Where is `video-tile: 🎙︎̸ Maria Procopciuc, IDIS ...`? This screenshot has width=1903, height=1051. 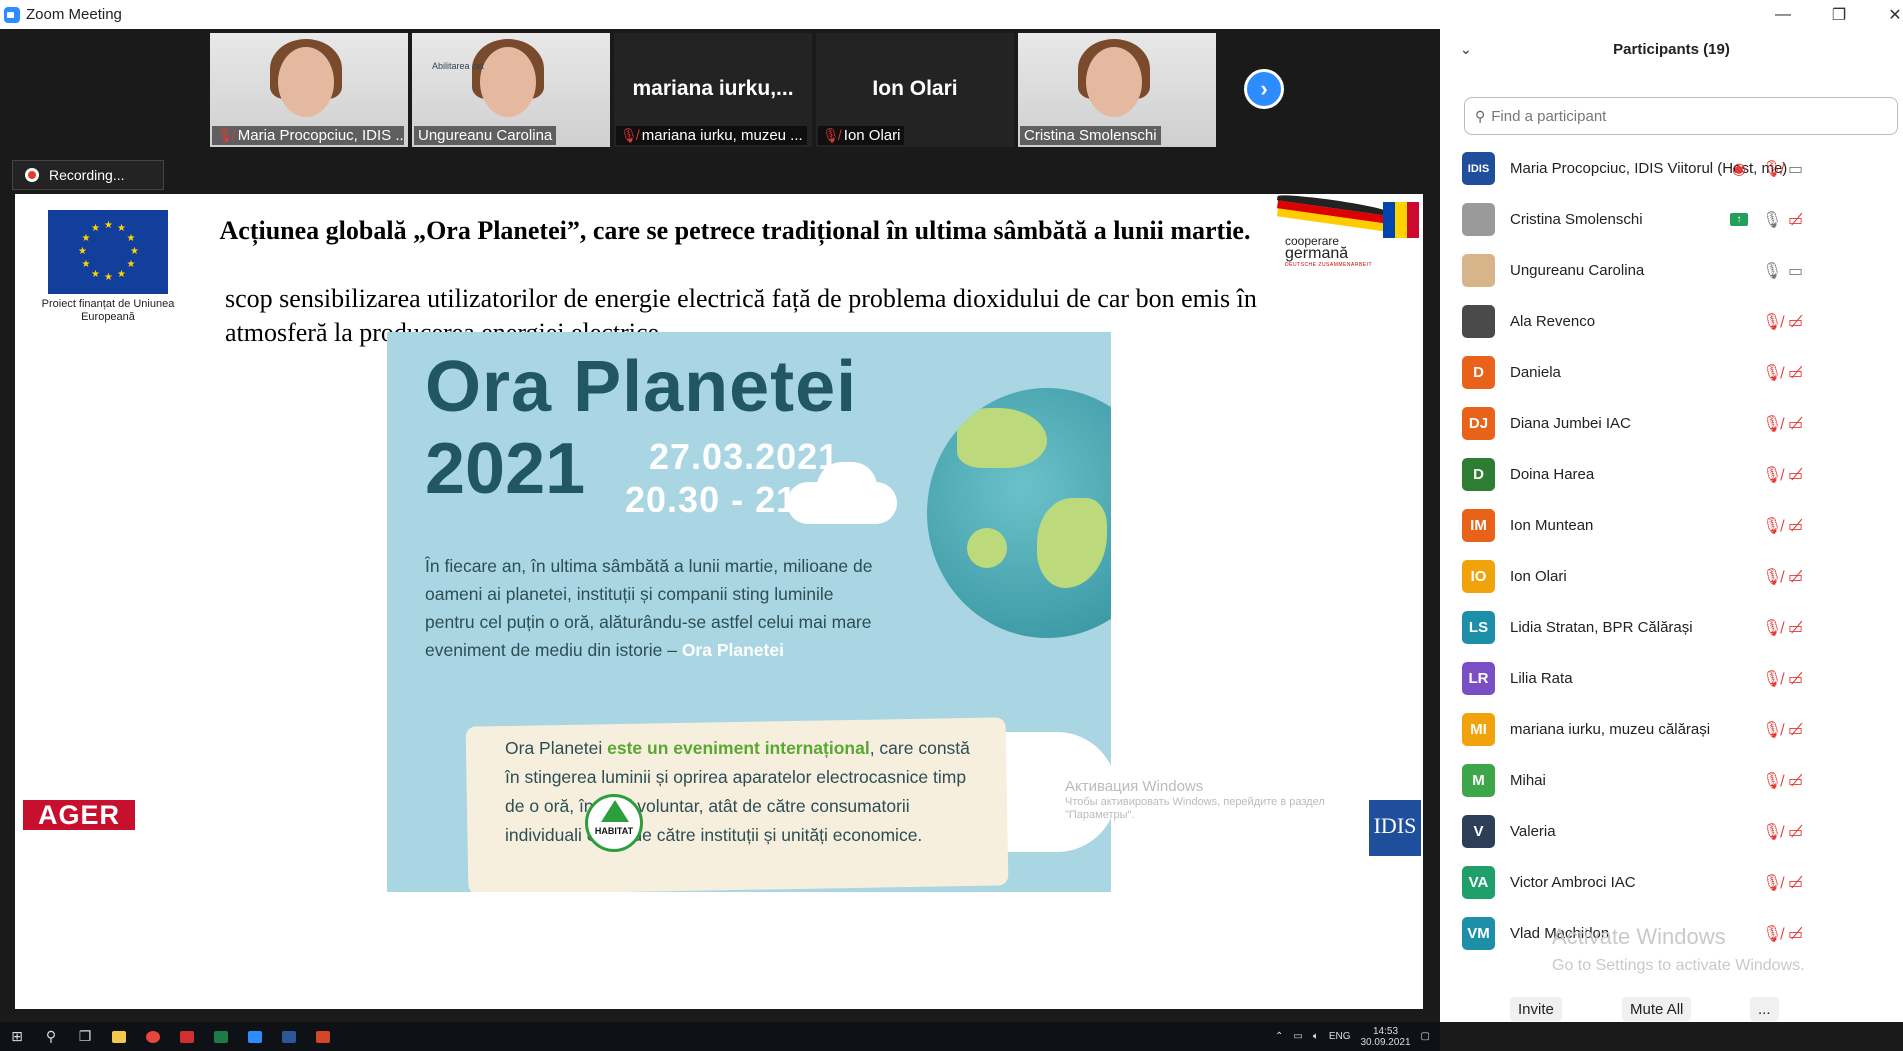 video-tile: 🎙︎̸ Maria Procopciuc, IDIS ... is located at coordinates (309, 90).